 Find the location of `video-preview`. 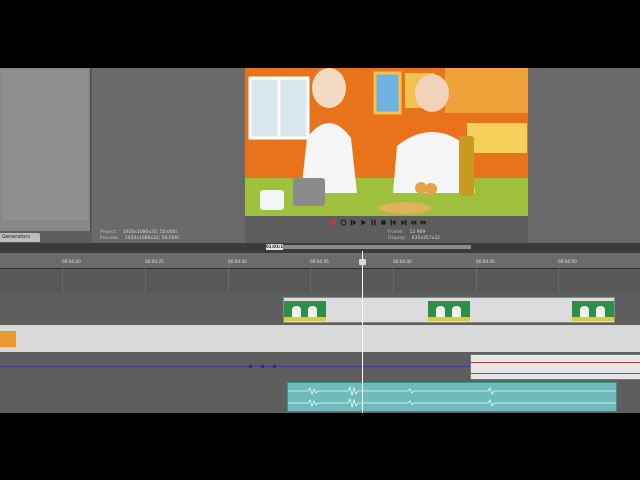

video-preview is located at coordinates (386, 142).